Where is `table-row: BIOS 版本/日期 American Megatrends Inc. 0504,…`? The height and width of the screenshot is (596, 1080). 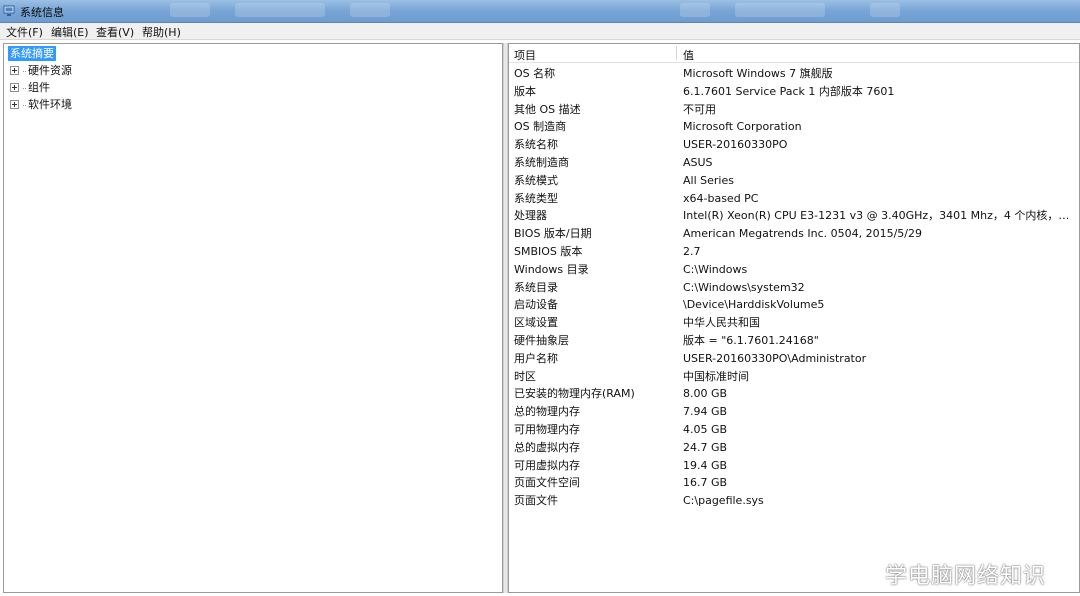 table-row: BIOS 版本/日期 American Megatrends Inc. 0504,… is located at coordinates (794, 234).